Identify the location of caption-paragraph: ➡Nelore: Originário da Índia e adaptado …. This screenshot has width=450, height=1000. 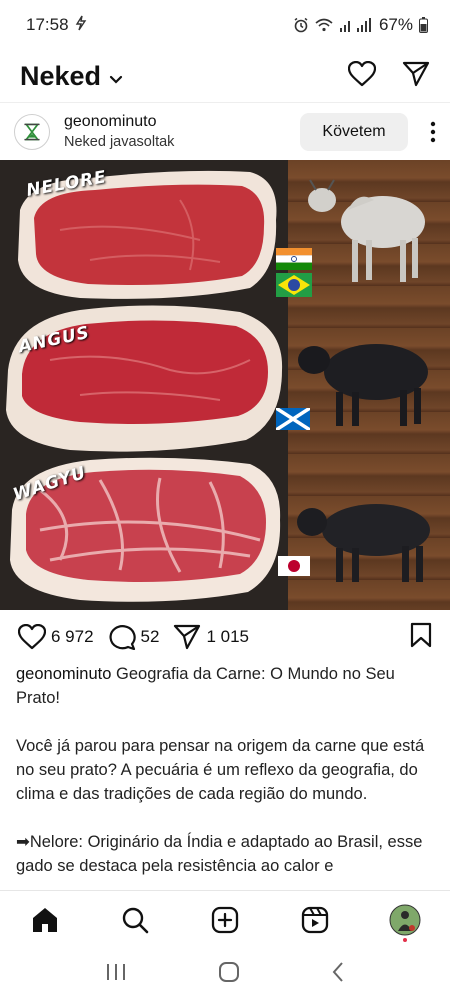
(219, 854).